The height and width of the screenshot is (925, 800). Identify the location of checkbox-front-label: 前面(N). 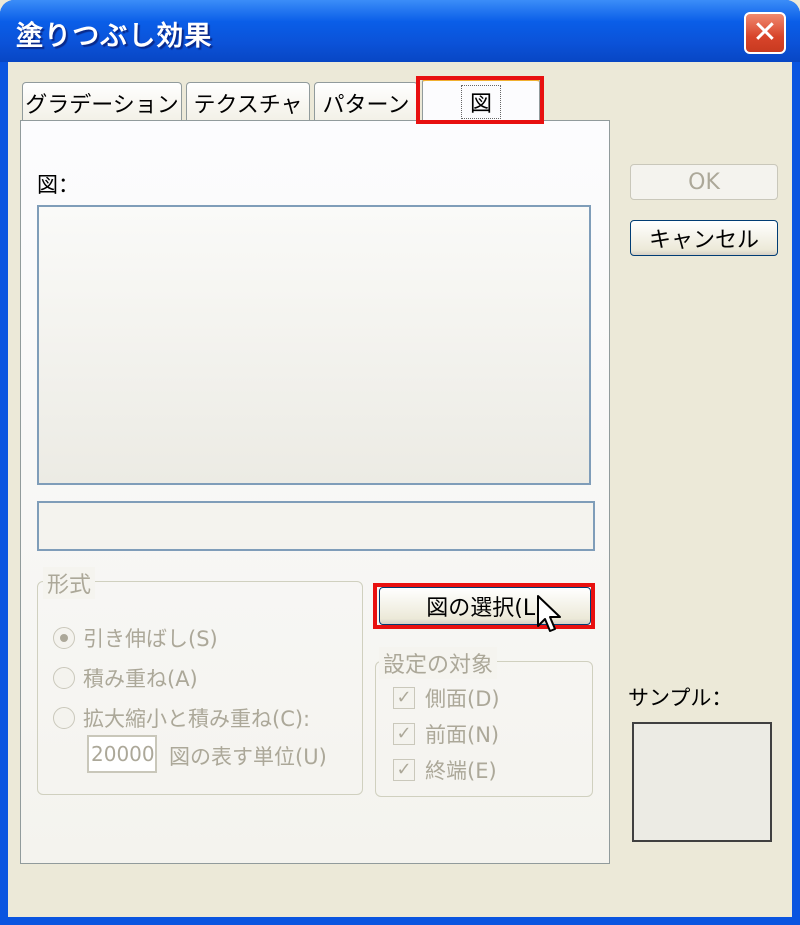
(462, 735).